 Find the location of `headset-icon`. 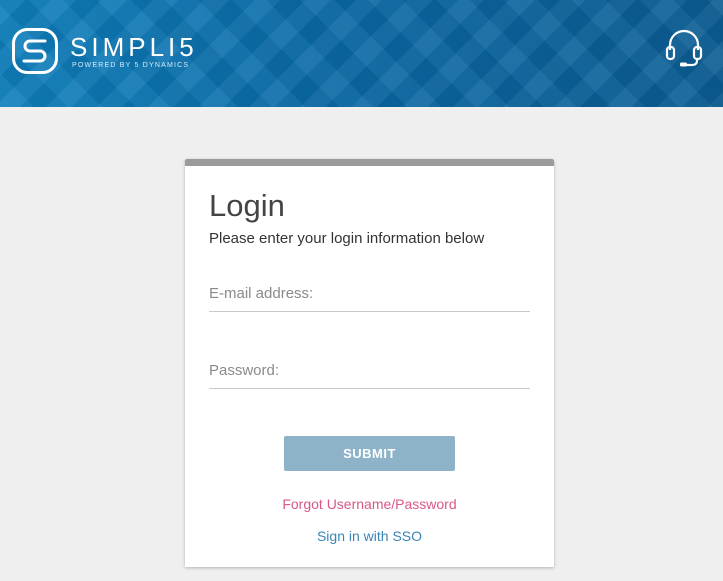

headset-icon is located at coordinates (684, 47).